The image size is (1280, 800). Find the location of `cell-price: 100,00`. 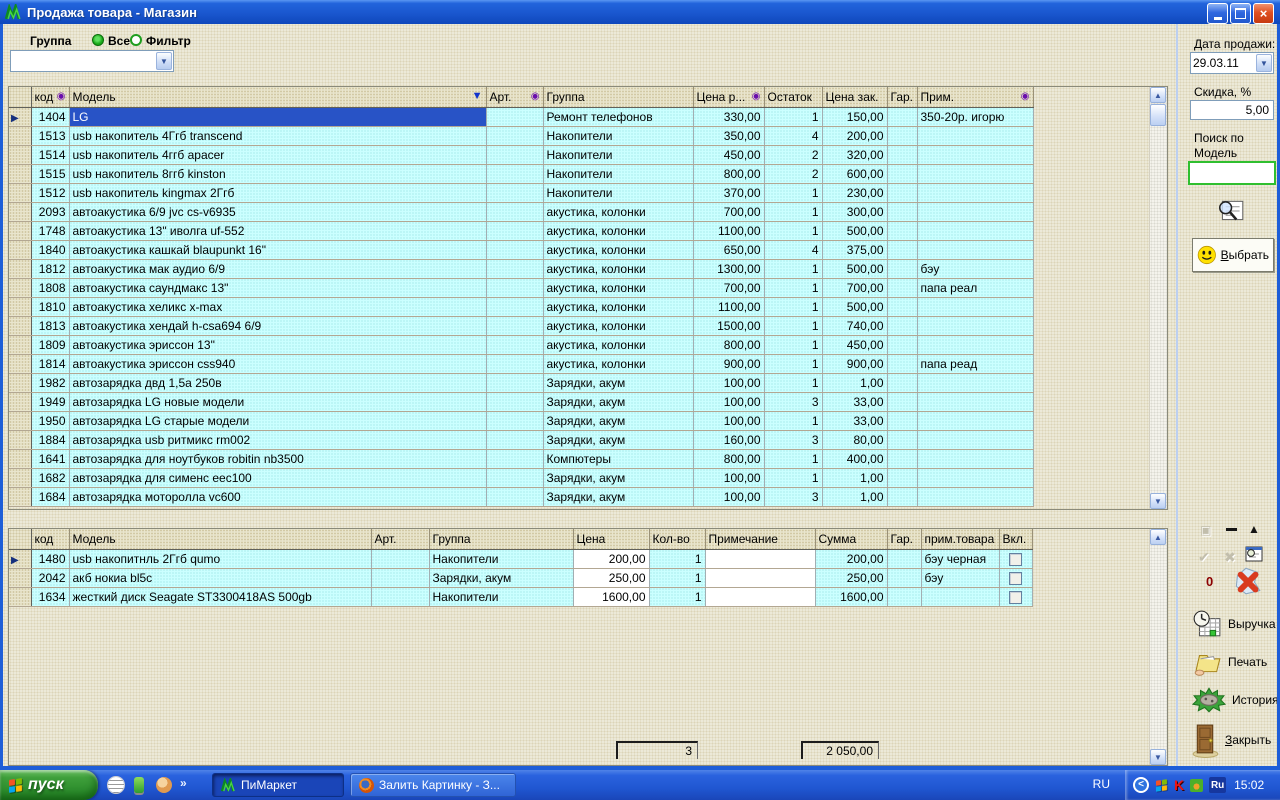

cell-price: 100,00 is located at coordinates (729, 383).